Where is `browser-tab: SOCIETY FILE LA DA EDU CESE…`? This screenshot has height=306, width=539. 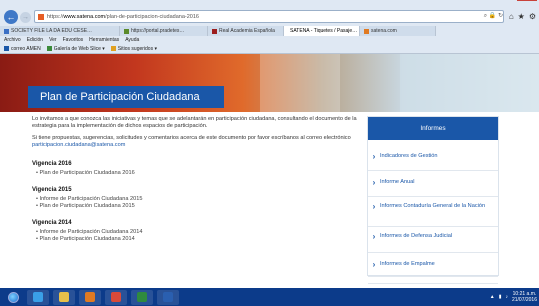
browser-tab: SOCIETY FILE LA DA EDU CESE… is located at coordinates (60, 31).